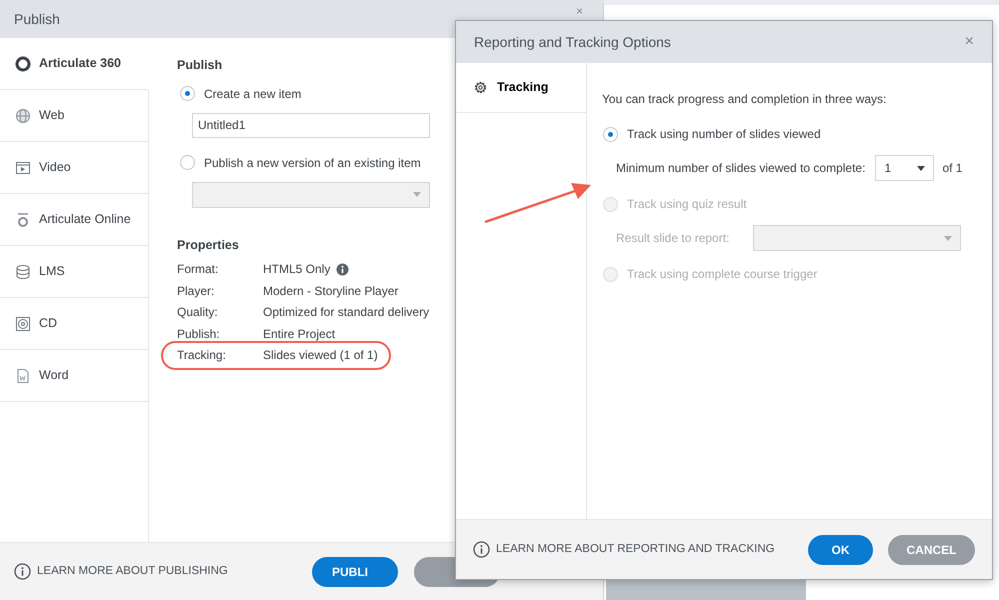 The width and height of the screenshot is (999, 600). I want to click on property-label: Format:, so click(198, 269).